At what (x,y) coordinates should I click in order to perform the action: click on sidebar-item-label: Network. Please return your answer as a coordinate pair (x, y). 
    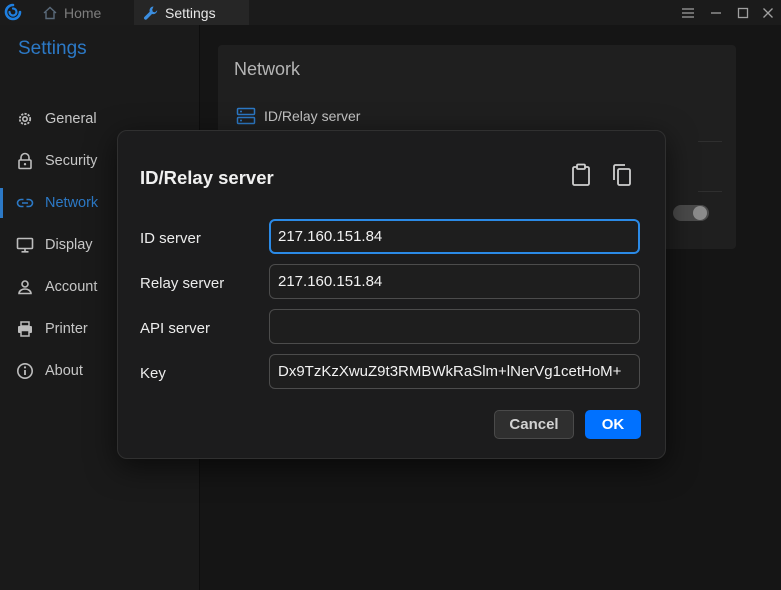
    Looking at the image, I should click on (72, 203).